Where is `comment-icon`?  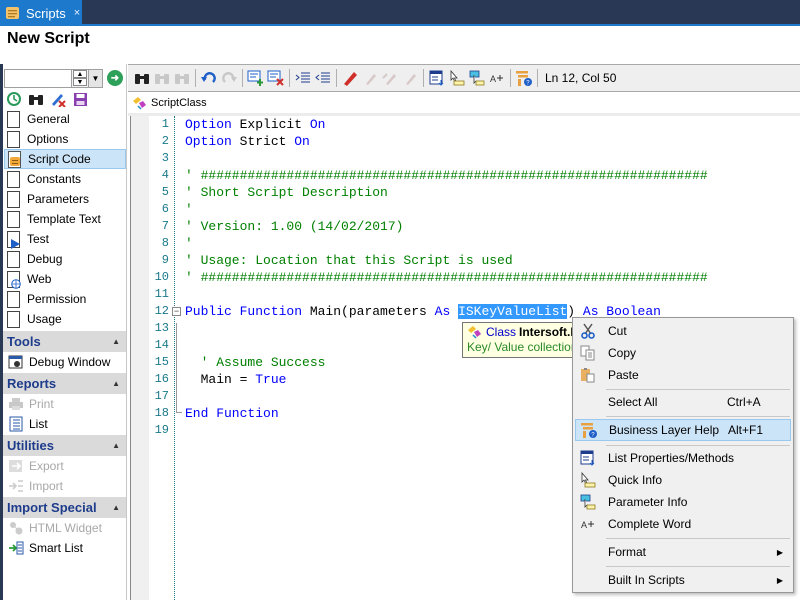
comment-icon is located at coordinates (255, 78).